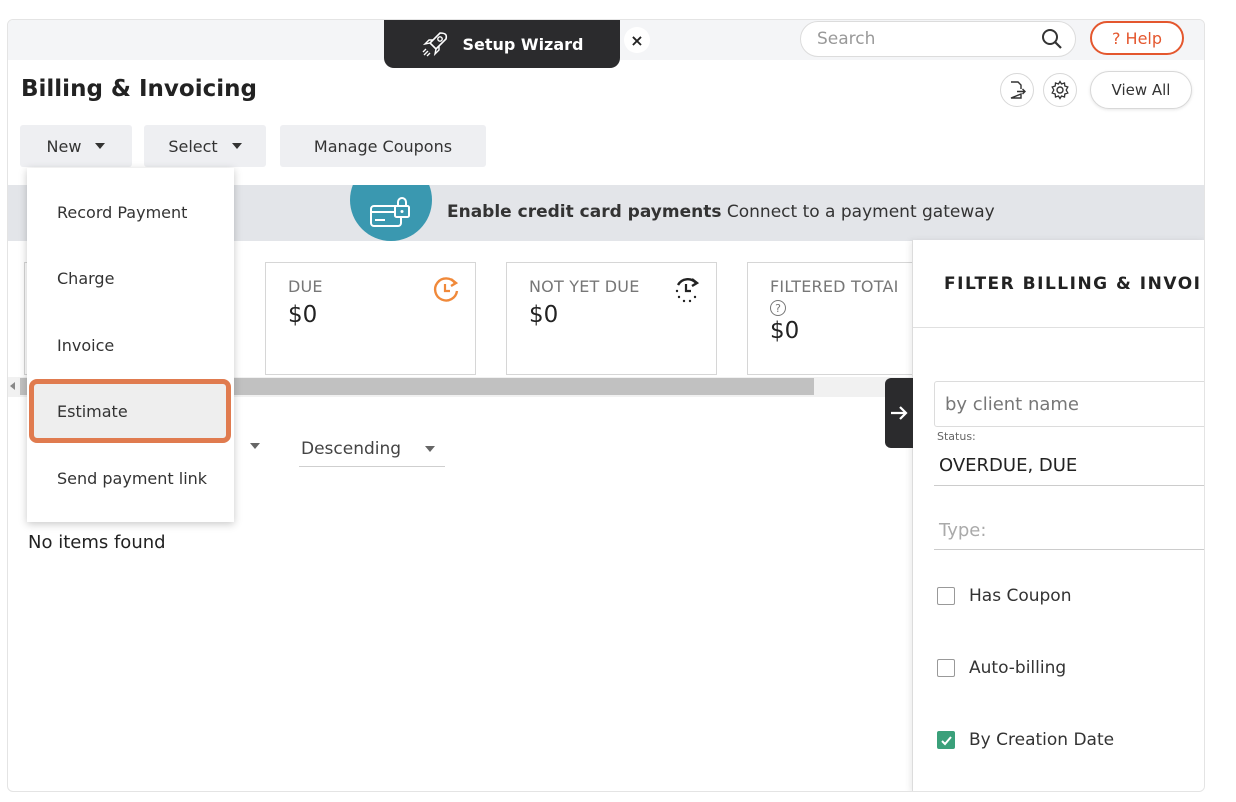 This screenshot has width=1236, height=802. Describe the element at coordinates (255, 446) in the screenshot. I see `sort-field-caret-icon` at that location.